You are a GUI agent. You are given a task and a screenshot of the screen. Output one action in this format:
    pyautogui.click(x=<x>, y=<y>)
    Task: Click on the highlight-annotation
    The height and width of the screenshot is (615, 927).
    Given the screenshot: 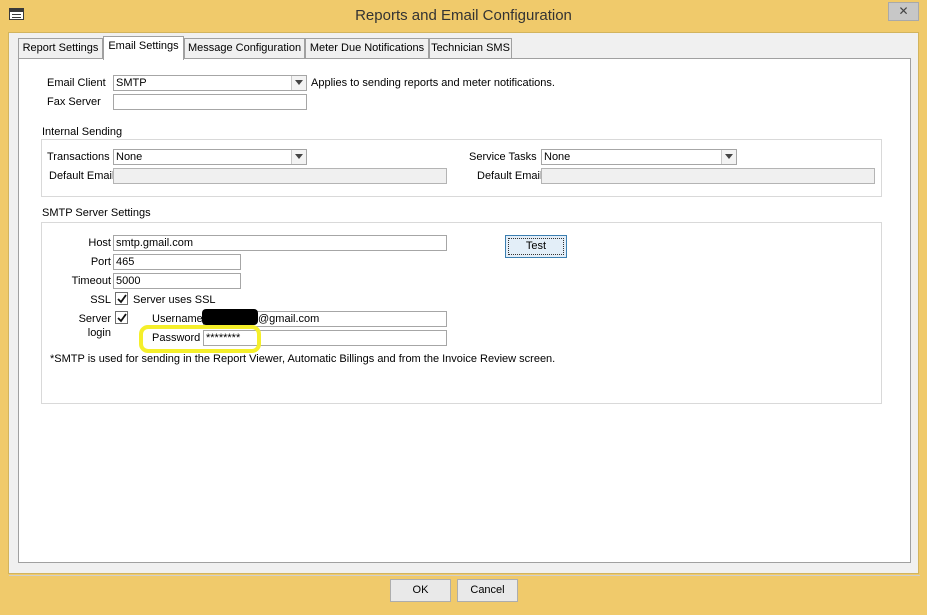 What is the action you would take?
    pyautogui.click(x=200, y=339)
    